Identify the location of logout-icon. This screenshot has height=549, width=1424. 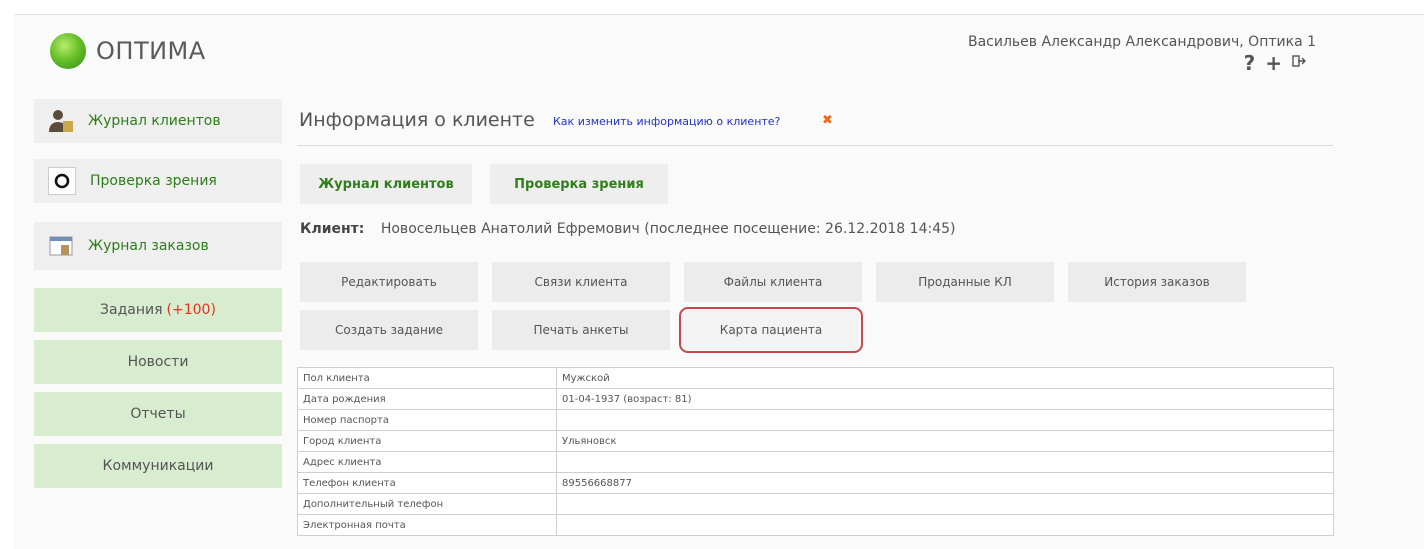
(1299, 63).